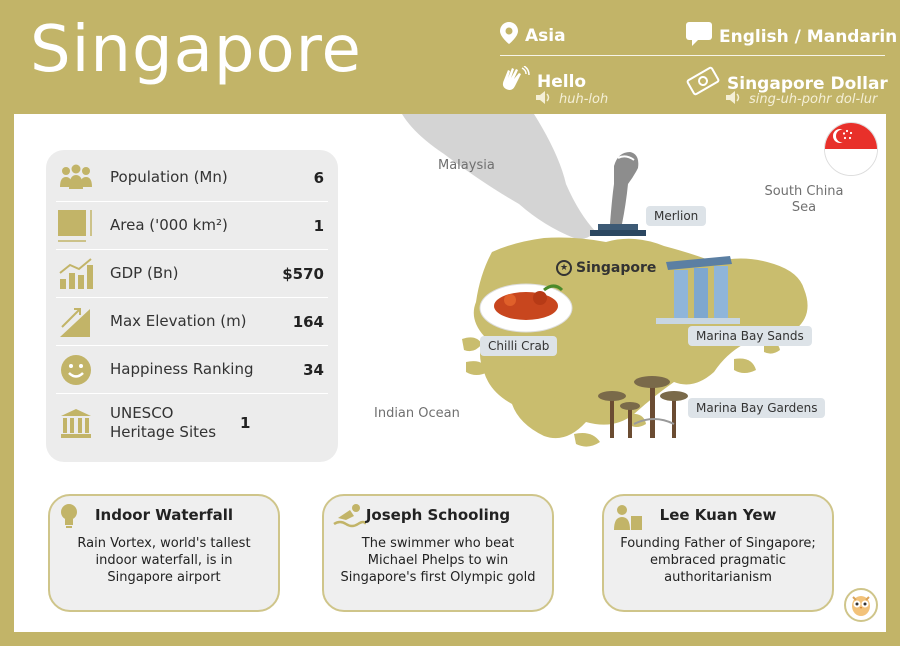 This screenshot has width=900, height=646. I want to click on chilli-crab-icon, so click(526, 308).